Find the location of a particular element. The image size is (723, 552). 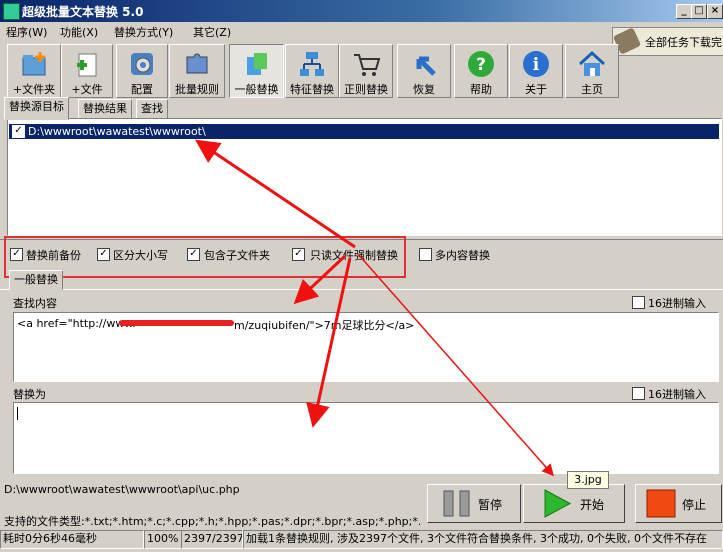

menu-other: 其它(Z) is located at coordinates (212, 32).